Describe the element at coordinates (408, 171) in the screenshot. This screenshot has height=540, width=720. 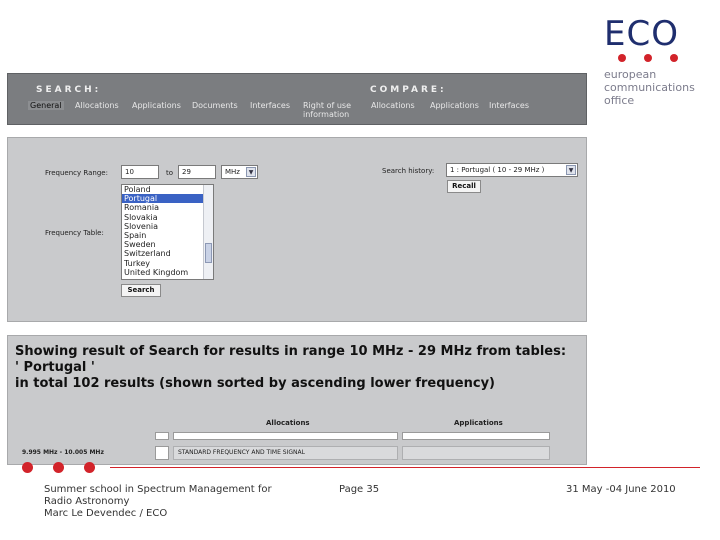
I see `search-history-label: Search history:` at that location.